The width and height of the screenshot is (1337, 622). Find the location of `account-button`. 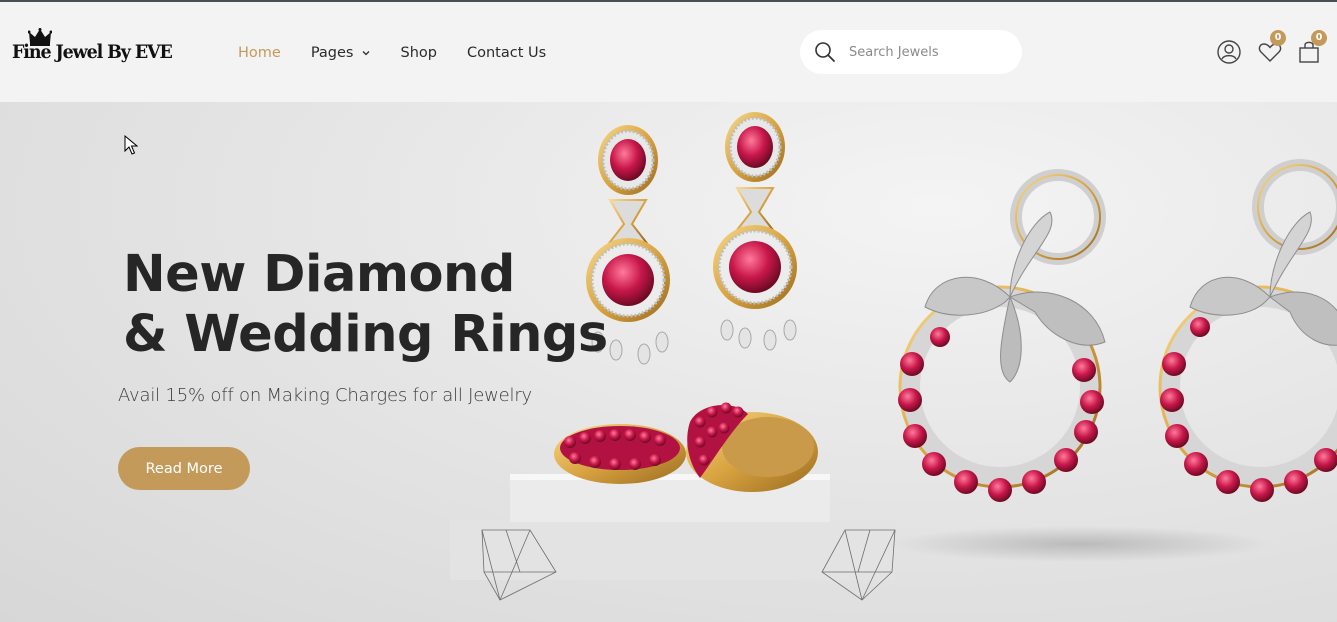

account-button is located at coordinates (1229, 52).